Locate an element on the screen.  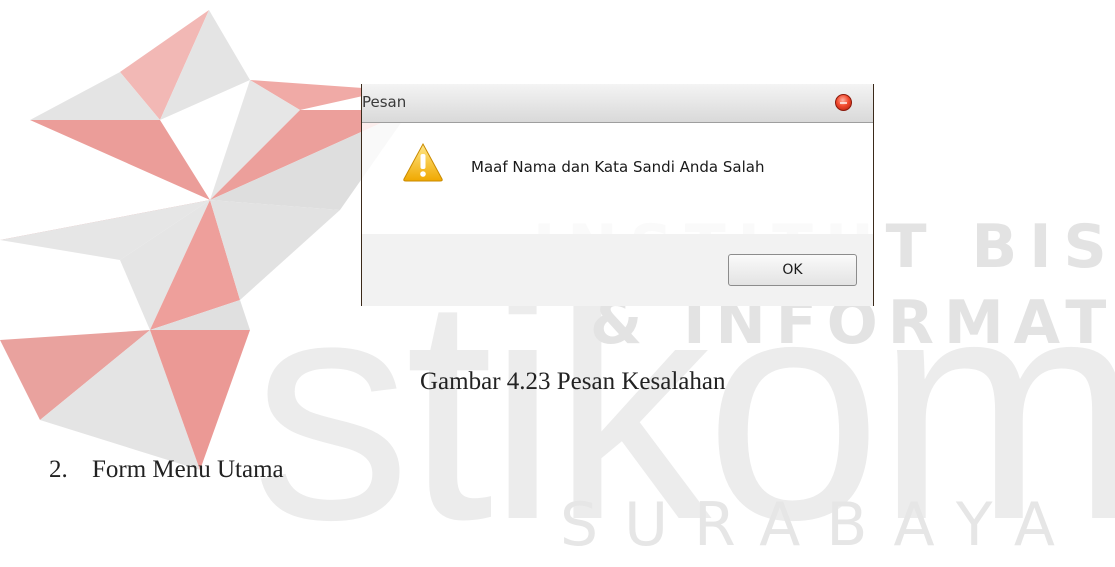
dialog-title: Pesan is located at coordinates (384, 102).